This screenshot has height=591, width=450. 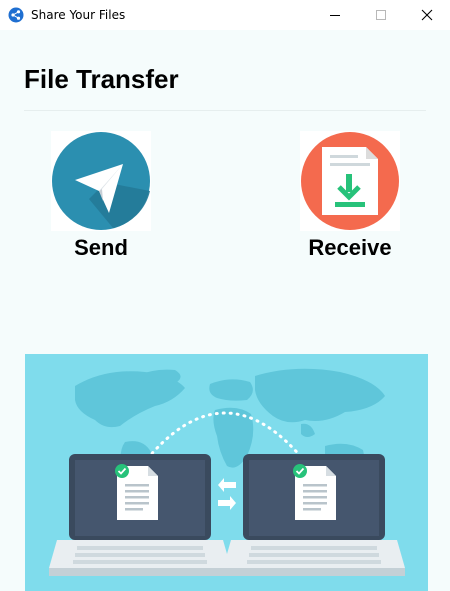 I want to click on file-download-icon, so click(x=350, y=181).